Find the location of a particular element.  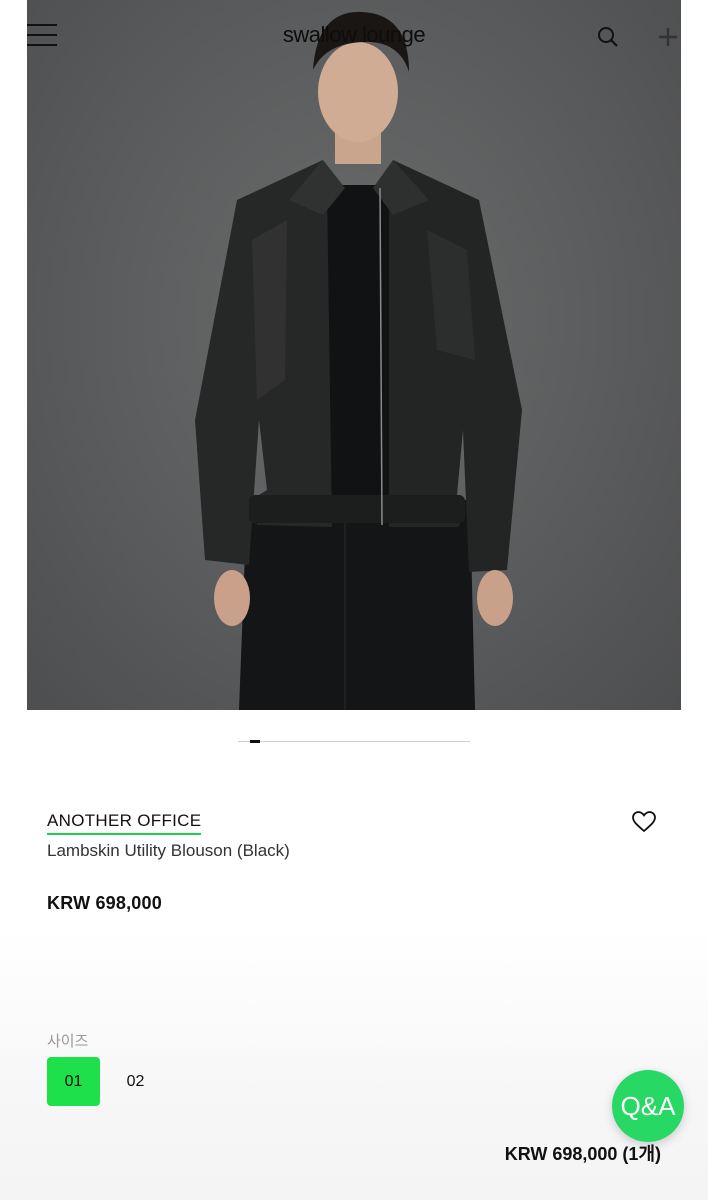

top-header: swallow lounge is located at coordinates (354, 36).